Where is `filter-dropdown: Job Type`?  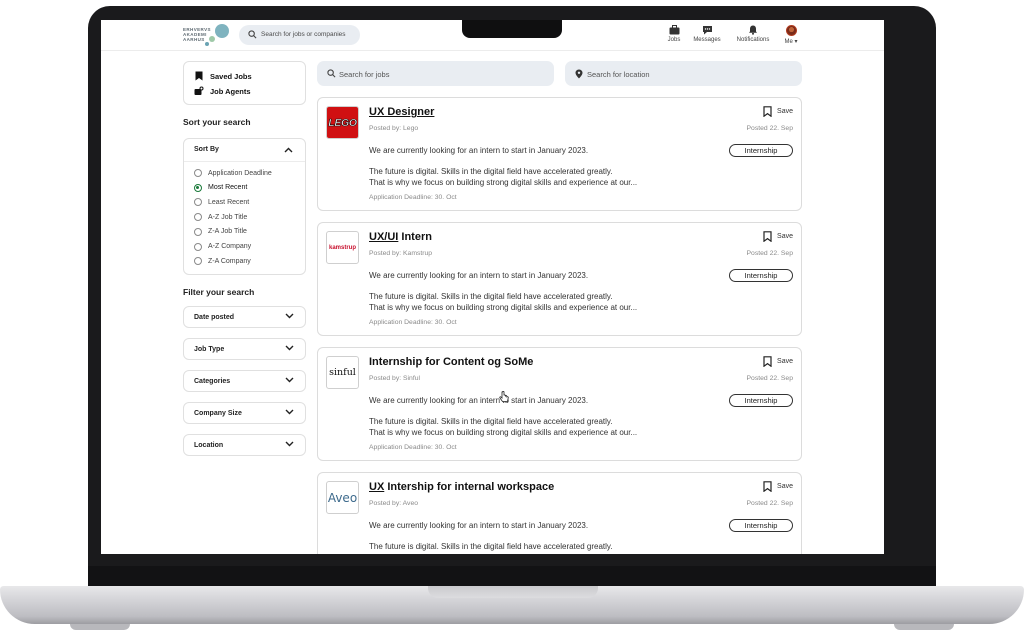
filter-dropdown: Job Type is located at coordinates (244, 349).